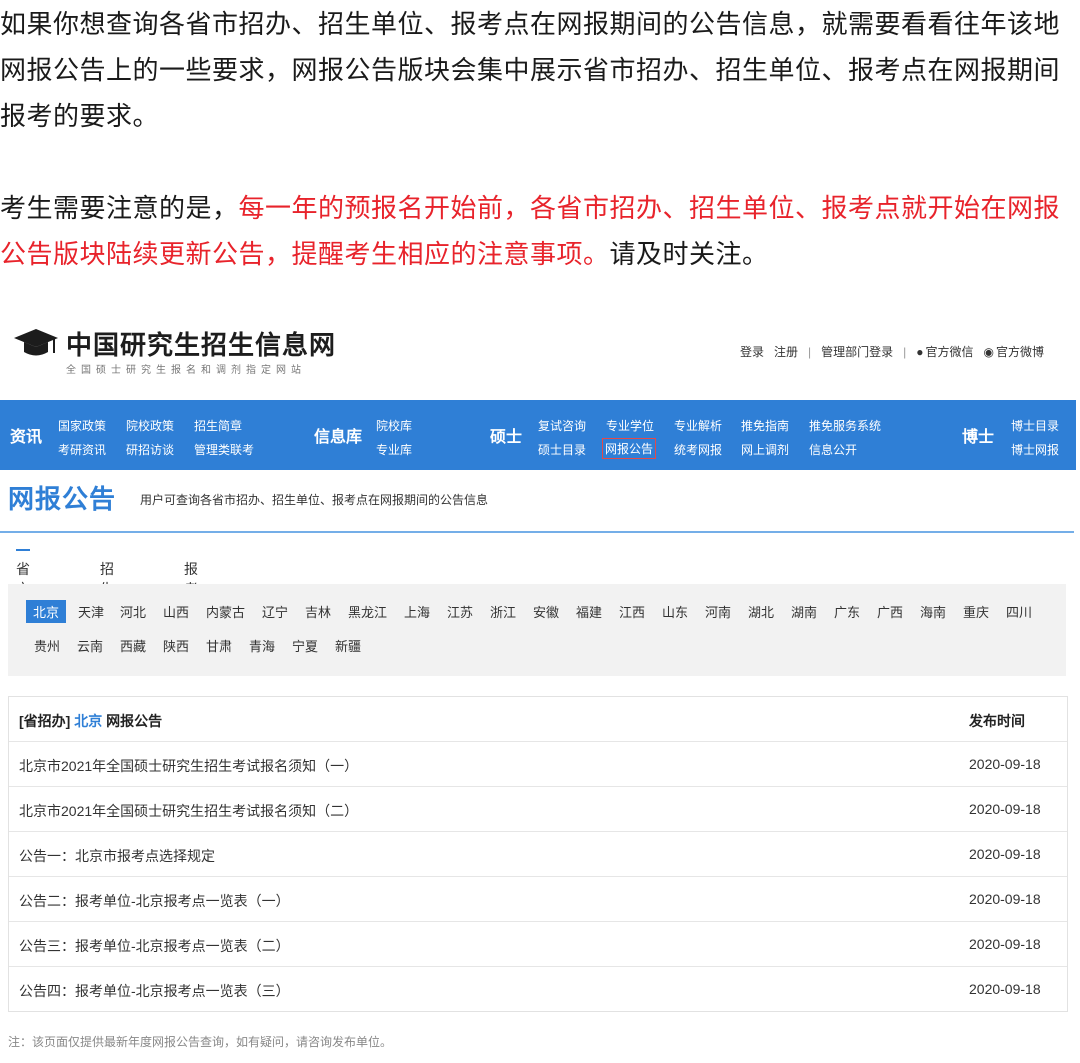  I want to click on nav-item: 博士目录, so click(1035, 425).